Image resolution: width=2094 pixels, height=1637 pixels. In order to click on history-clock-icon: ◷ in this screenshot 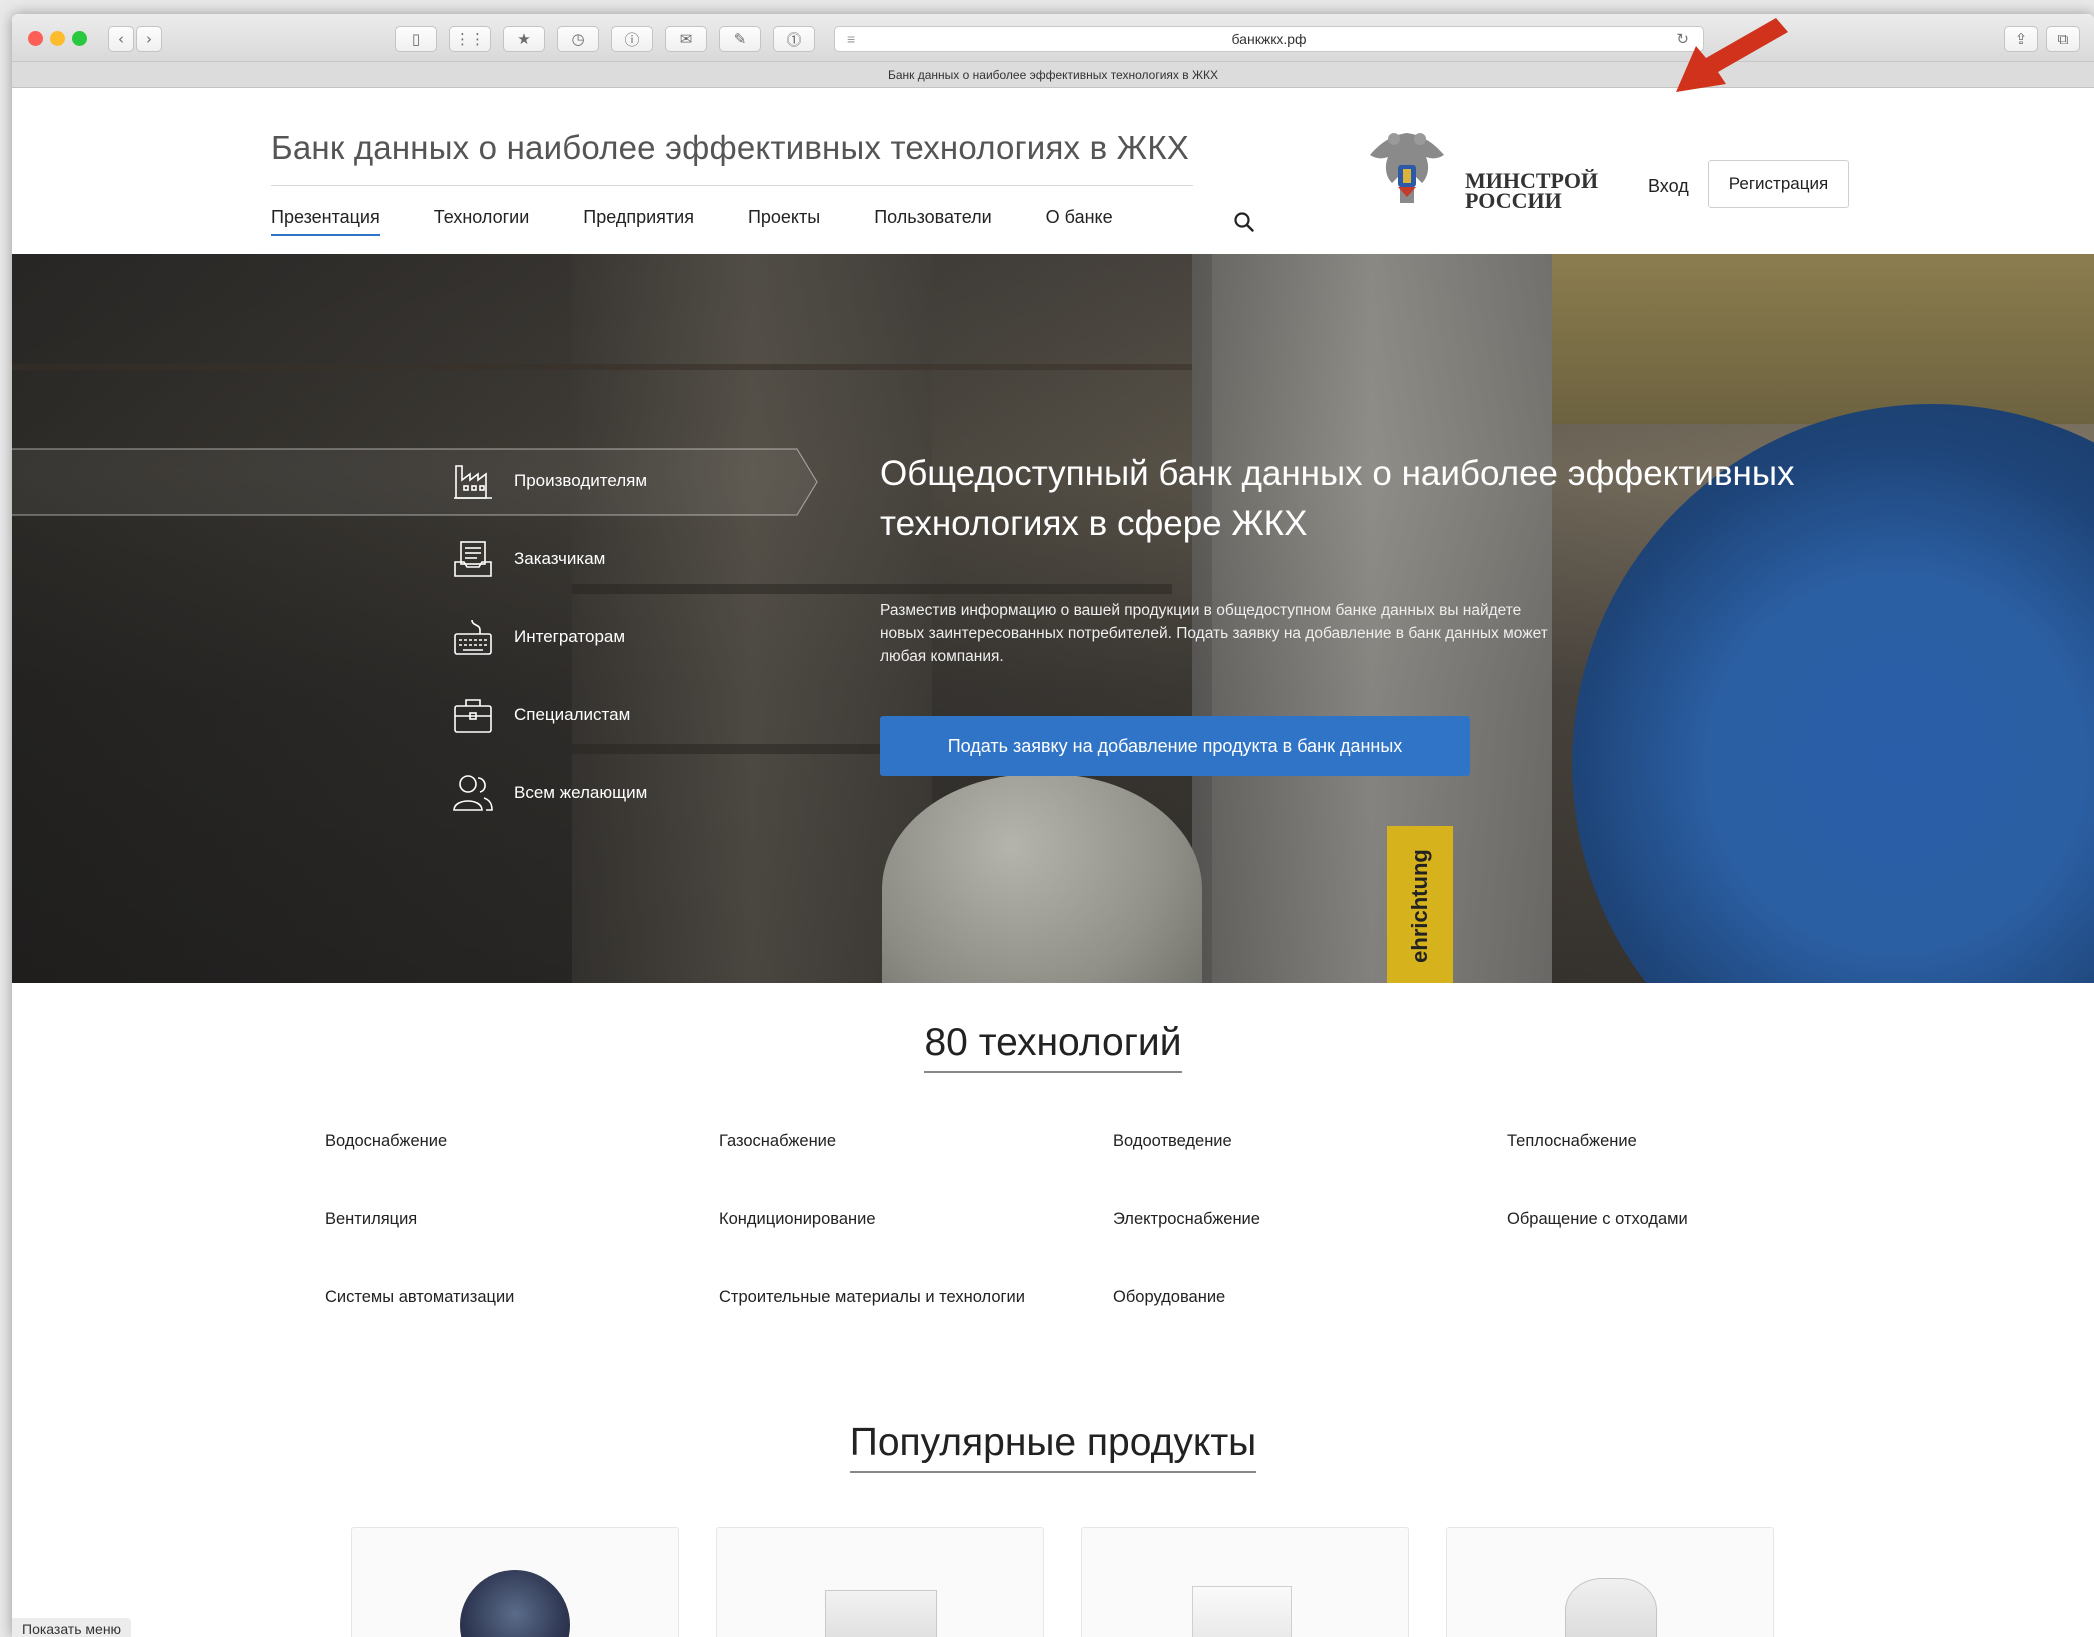, I will do `click(578, 39)`.